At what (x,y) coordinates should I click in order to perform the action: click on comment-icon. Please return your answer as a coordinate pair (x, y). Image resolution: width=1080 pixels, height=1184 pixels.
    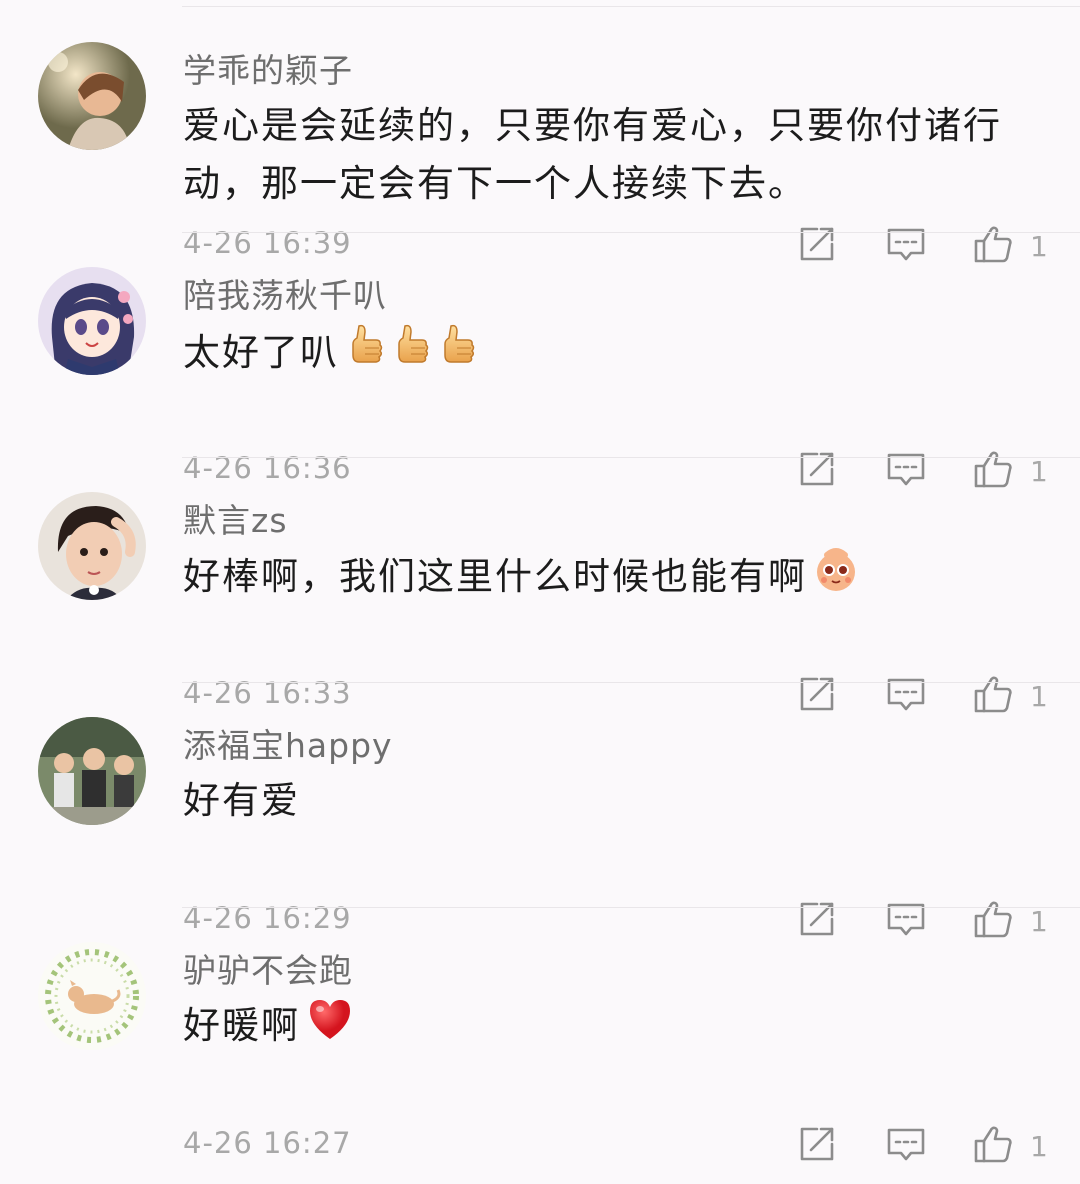
    Looking at the image, I should click on (906, 1144).